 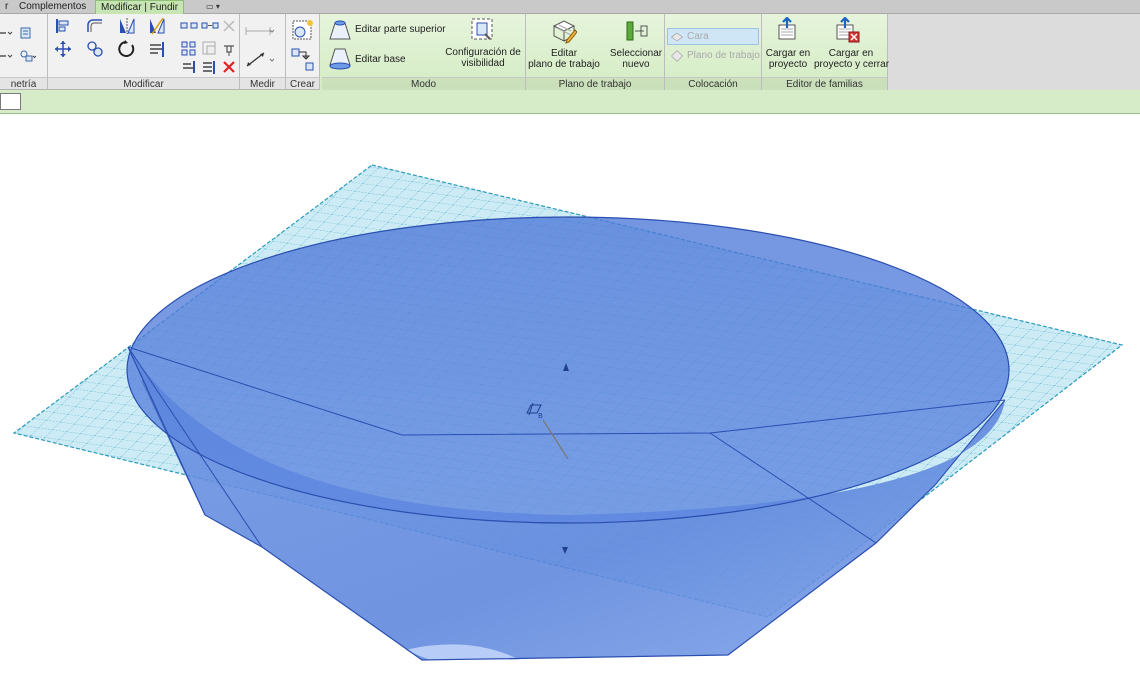 I want to click on panel-geometria: netría, so click(x=24, y=52).